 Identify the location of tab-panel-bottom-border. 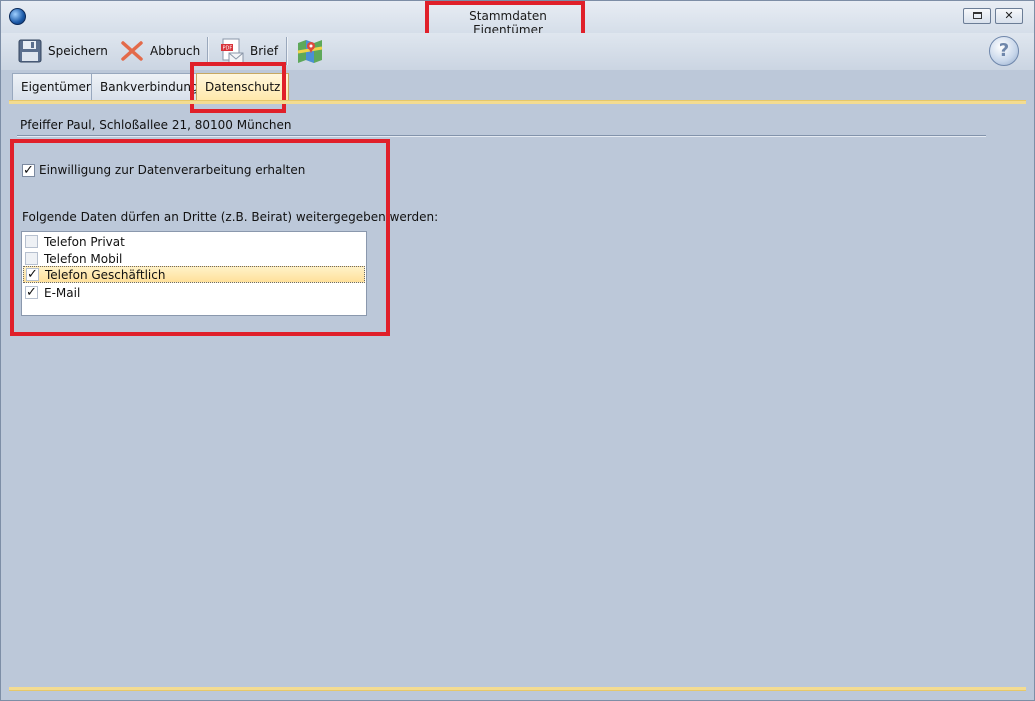
(517, 689).